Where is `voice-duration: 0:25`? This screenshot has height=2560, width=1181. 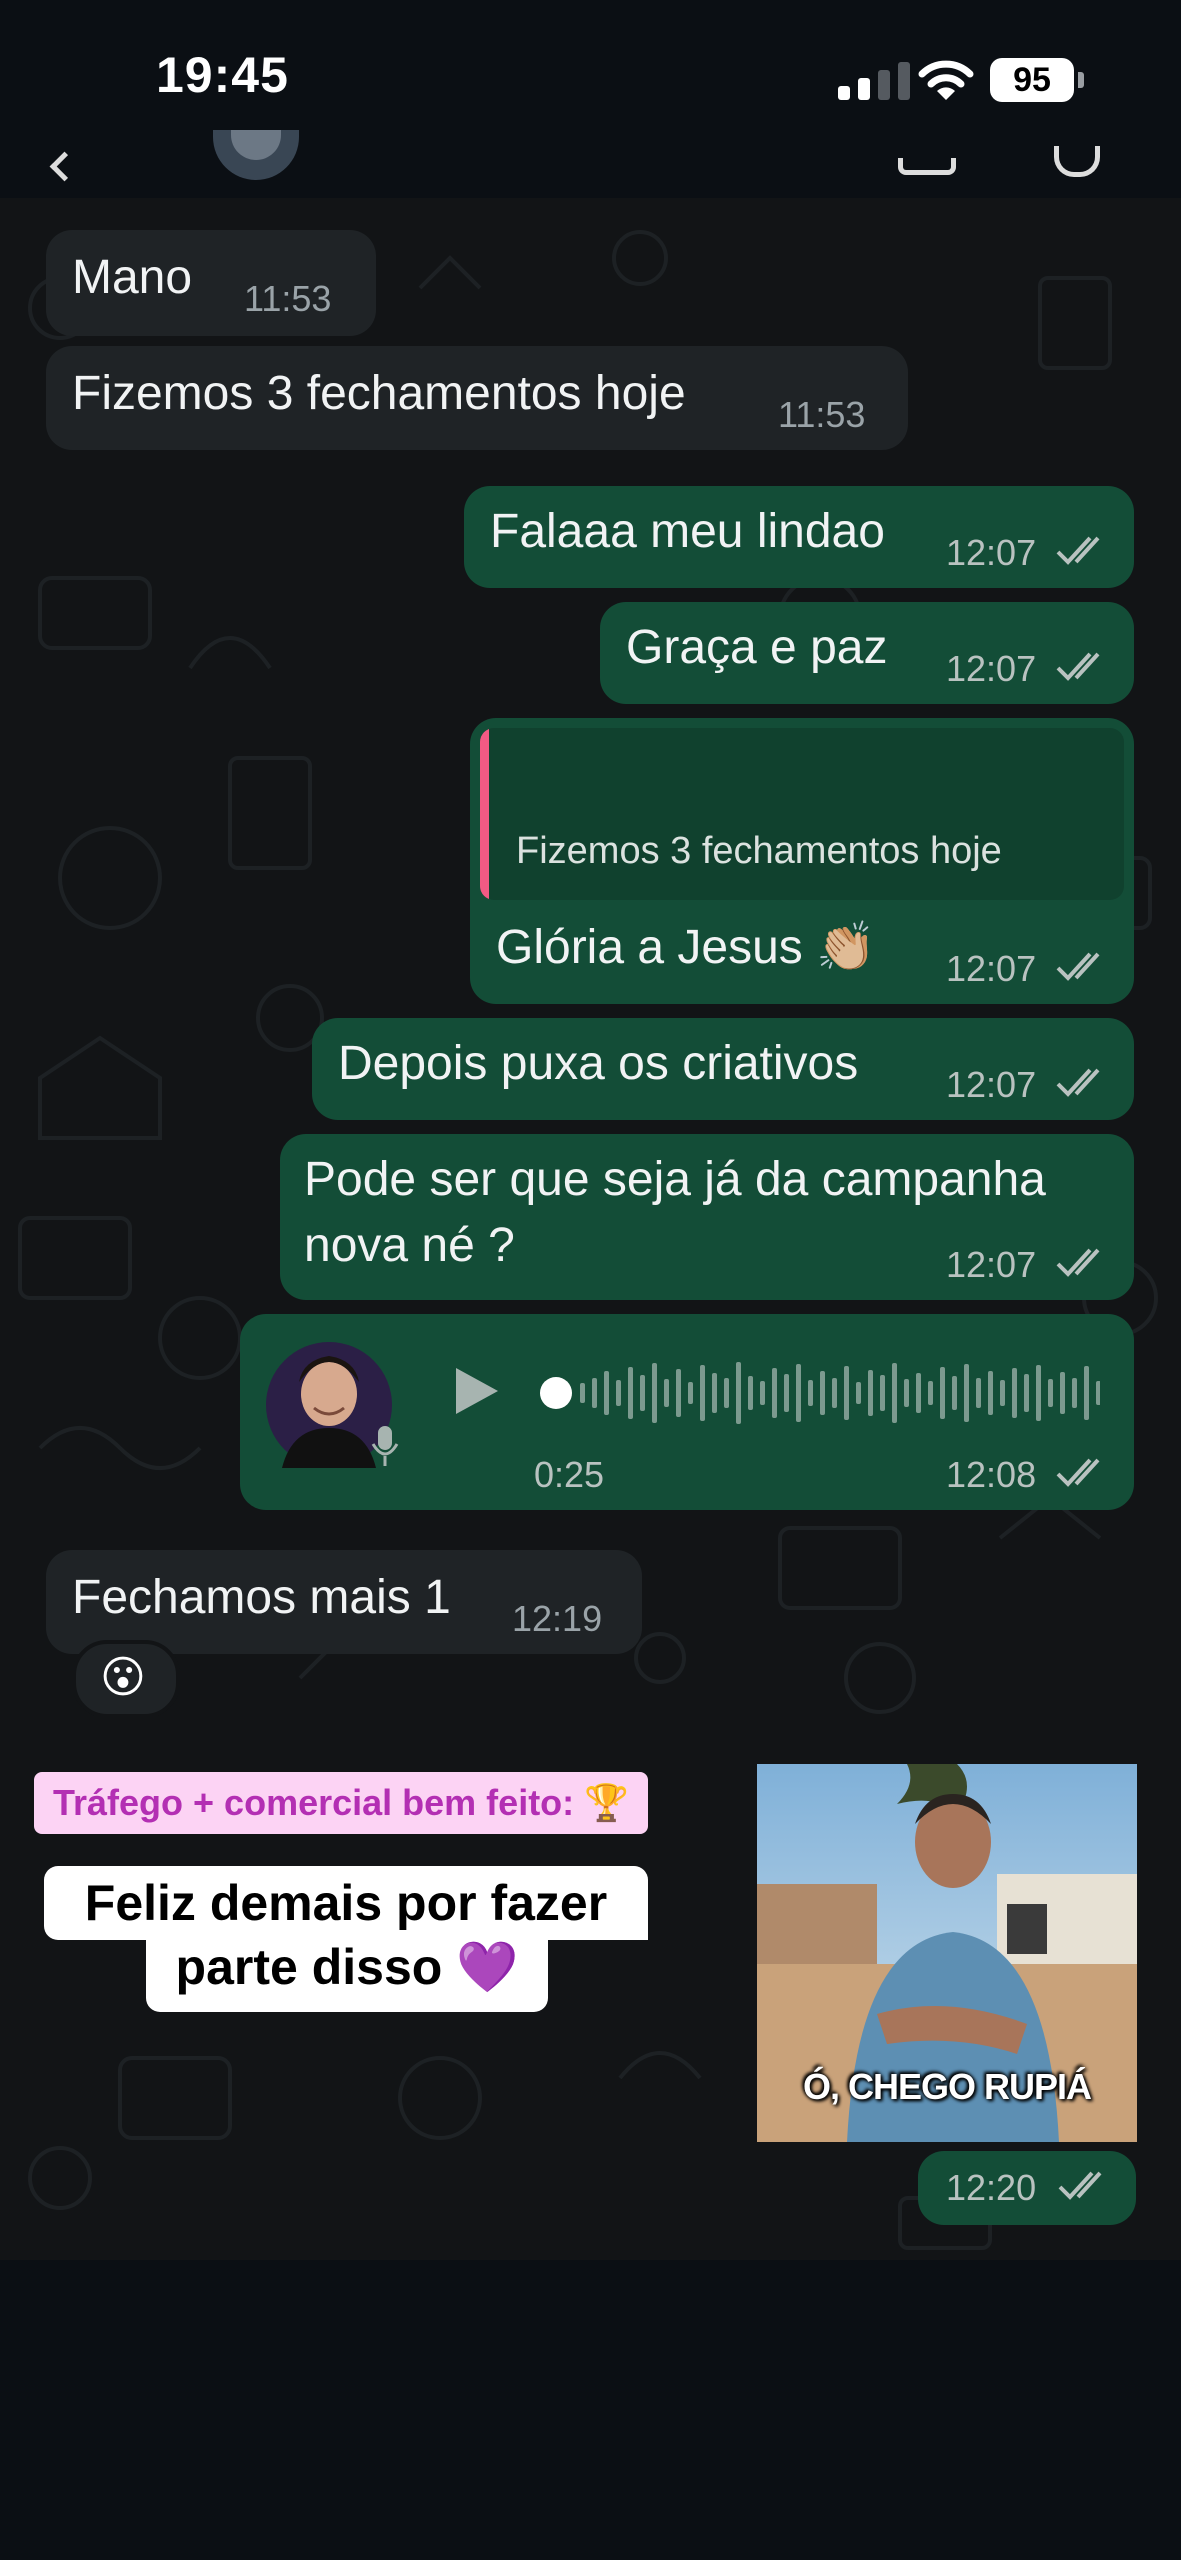
voice-duration: 0:25 is located at coordinates (569, 1474).